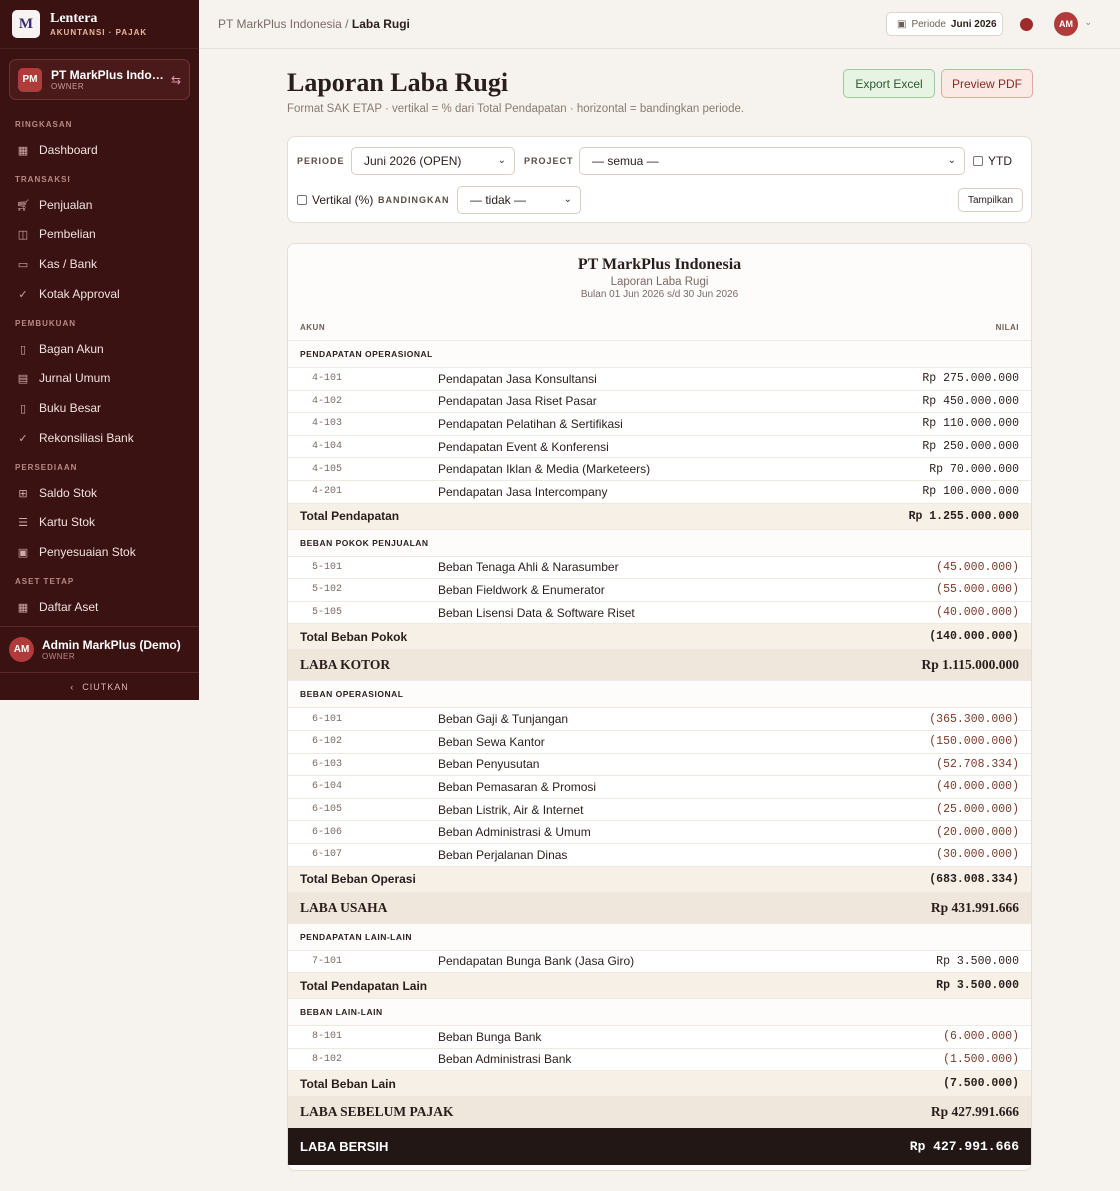 The image size is (1120, 1191). I want to click on vertikal-checkbox: Vertikal (%), so click(335, 200).